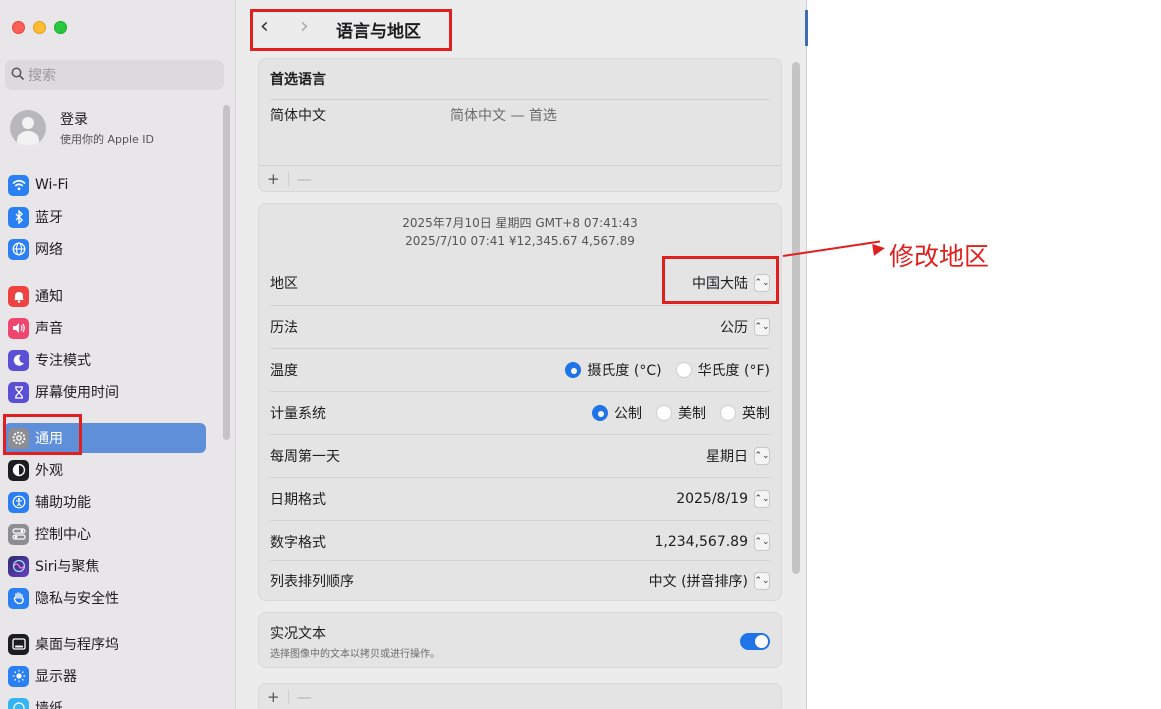 The width and height of the screenshot is (1161, 709). I want to click on close-button, so click(18, 27).